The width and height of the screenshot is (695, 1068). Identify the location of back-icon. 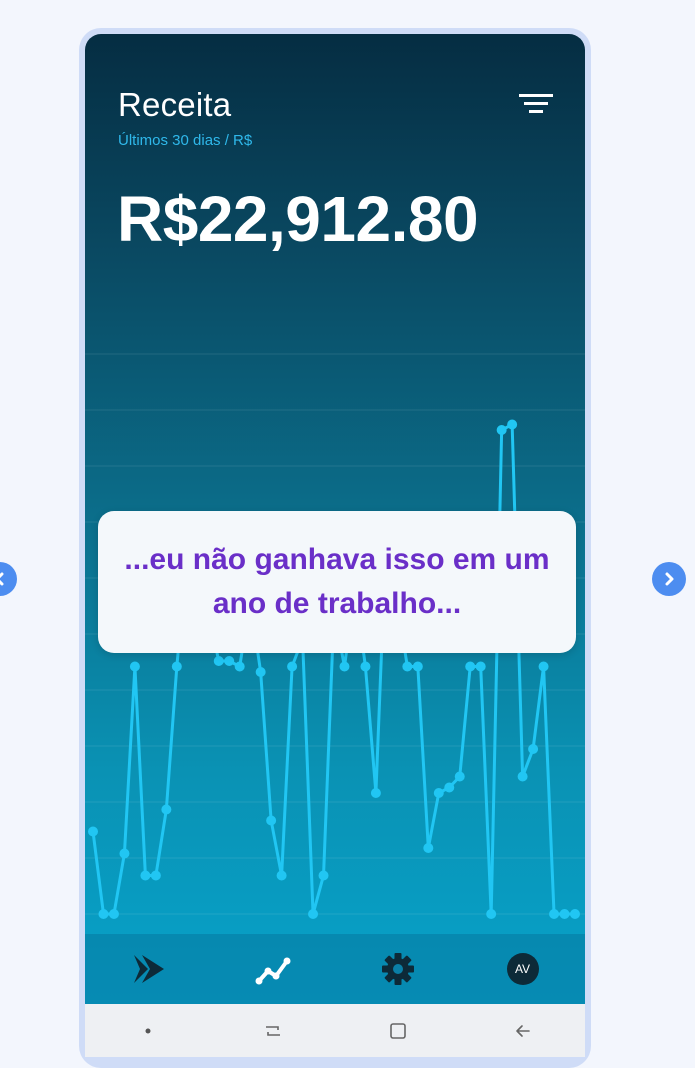
(522, 1030).